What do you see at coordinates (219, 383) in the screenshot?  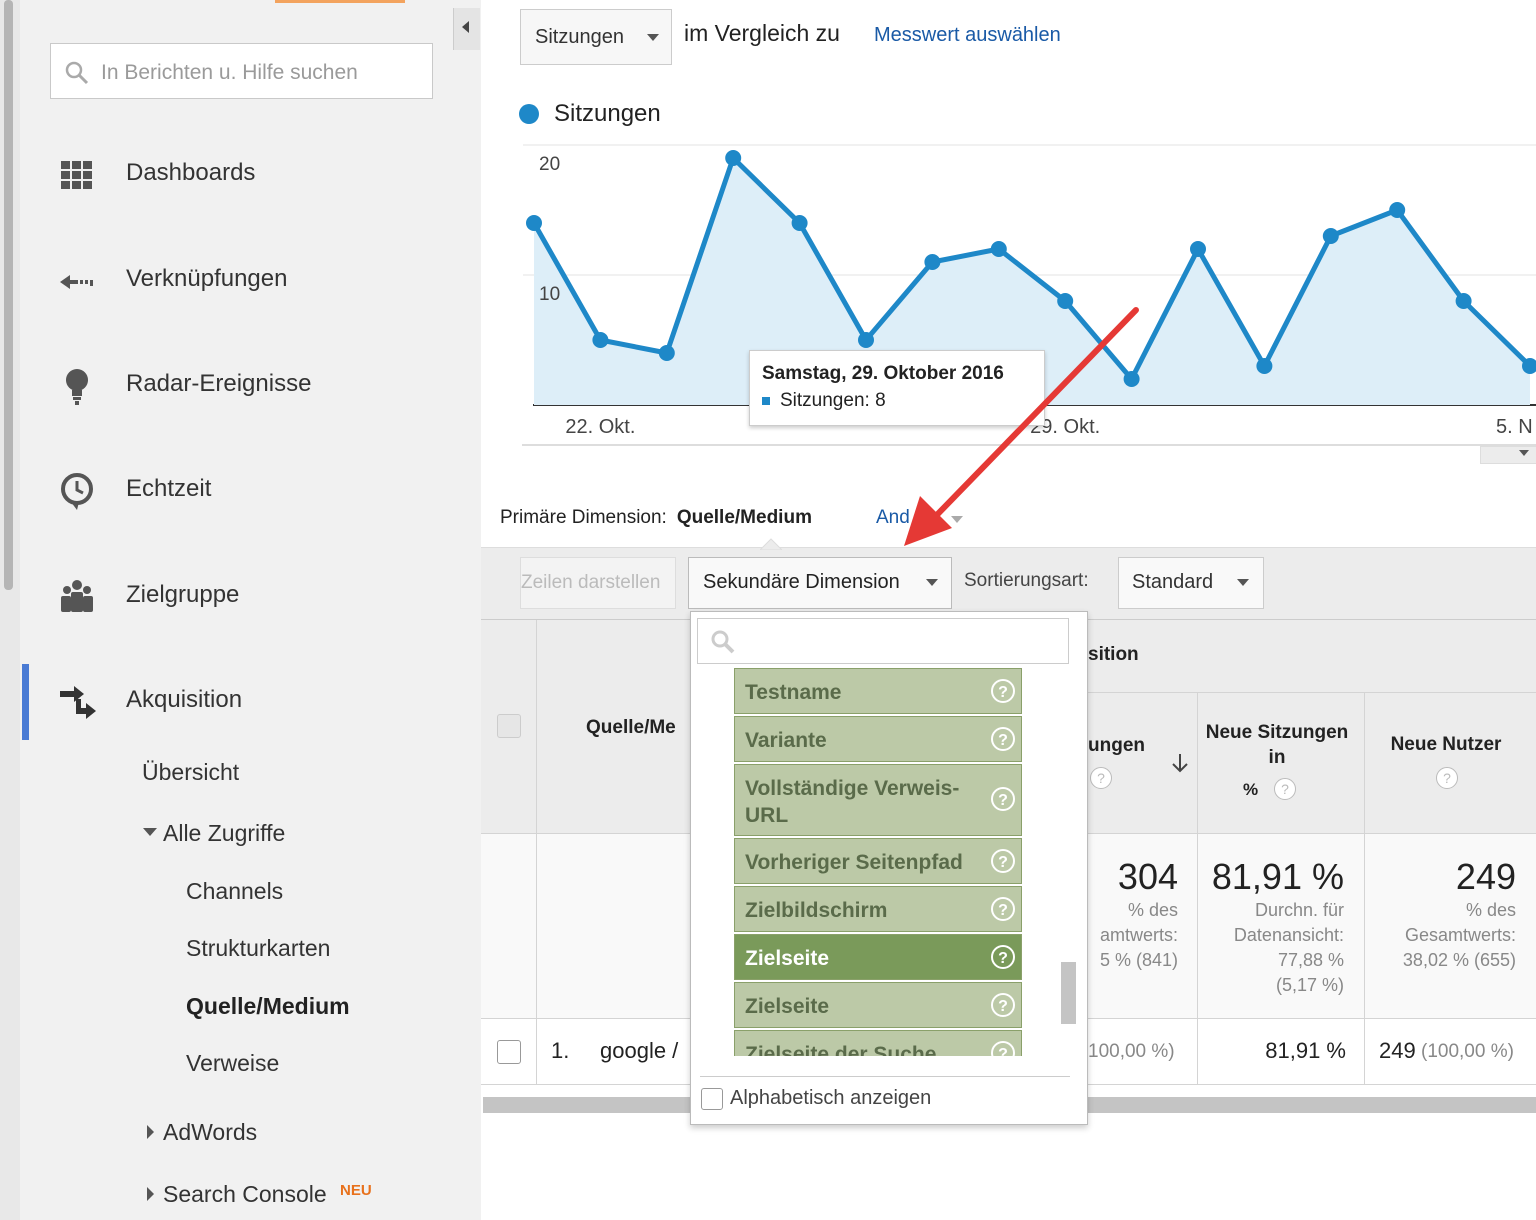 I see `sidebar-item-label: Radar-Ereignisse` at bounding box center [219, 383].